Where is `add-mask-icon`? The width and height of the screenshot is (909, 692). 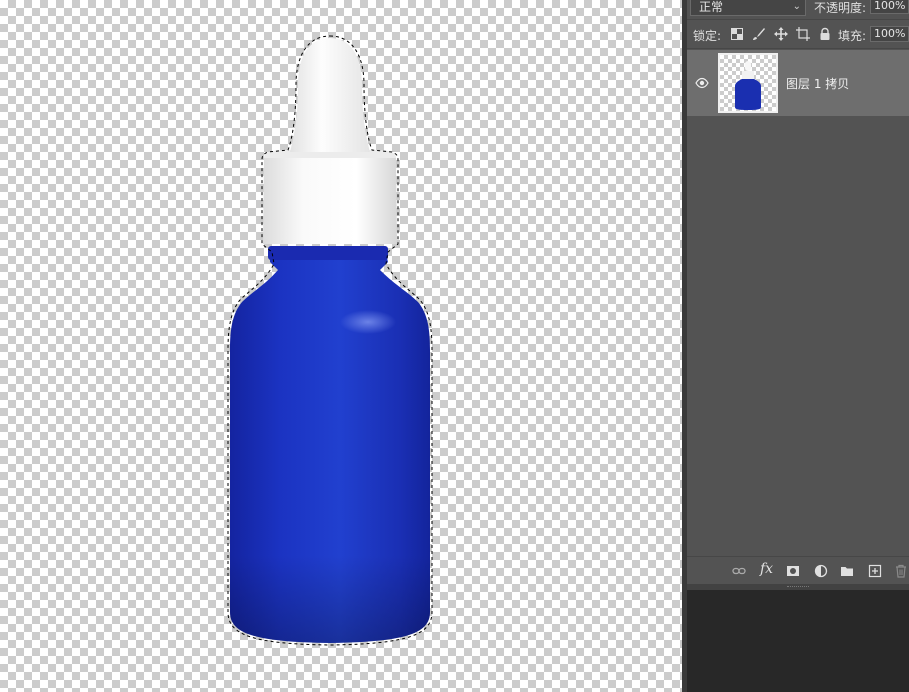
add-mask-icon is located at coordinates (793, 571).